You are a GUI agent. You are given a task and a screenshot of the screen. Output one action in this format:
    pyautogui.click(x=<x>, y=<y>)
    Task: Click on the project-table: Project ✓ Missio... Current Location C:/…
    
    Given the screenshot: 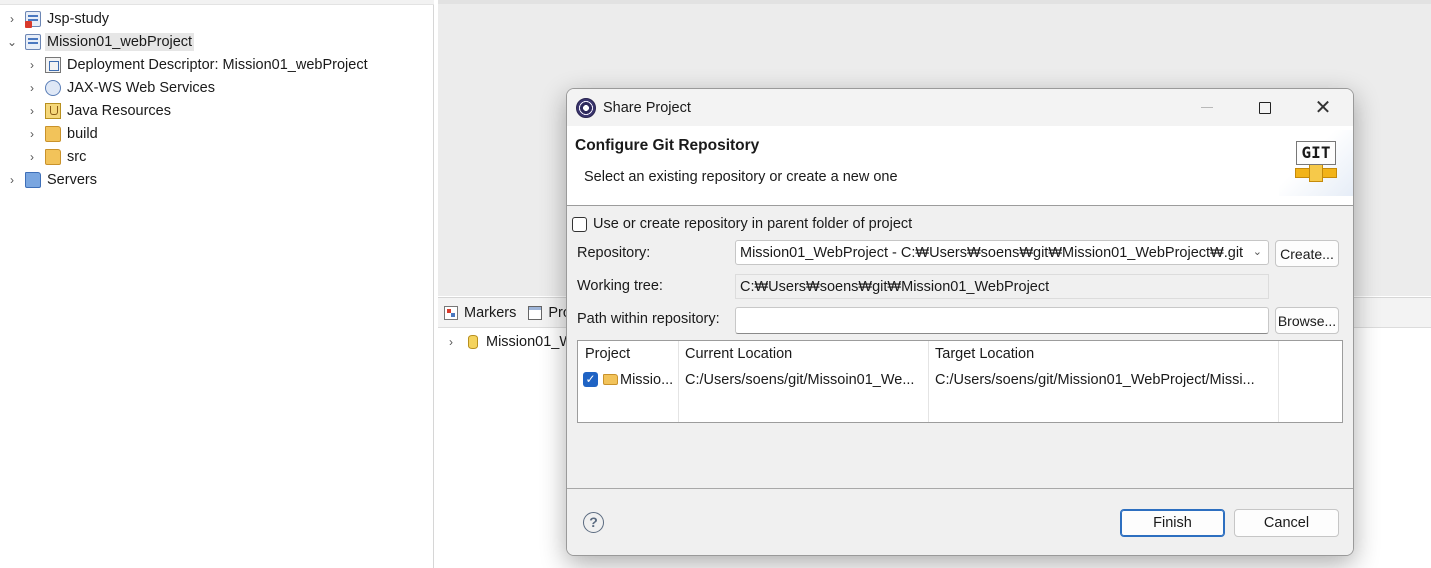 What is the action you would take?
    pyautogui.click(x=960, y=381)
    